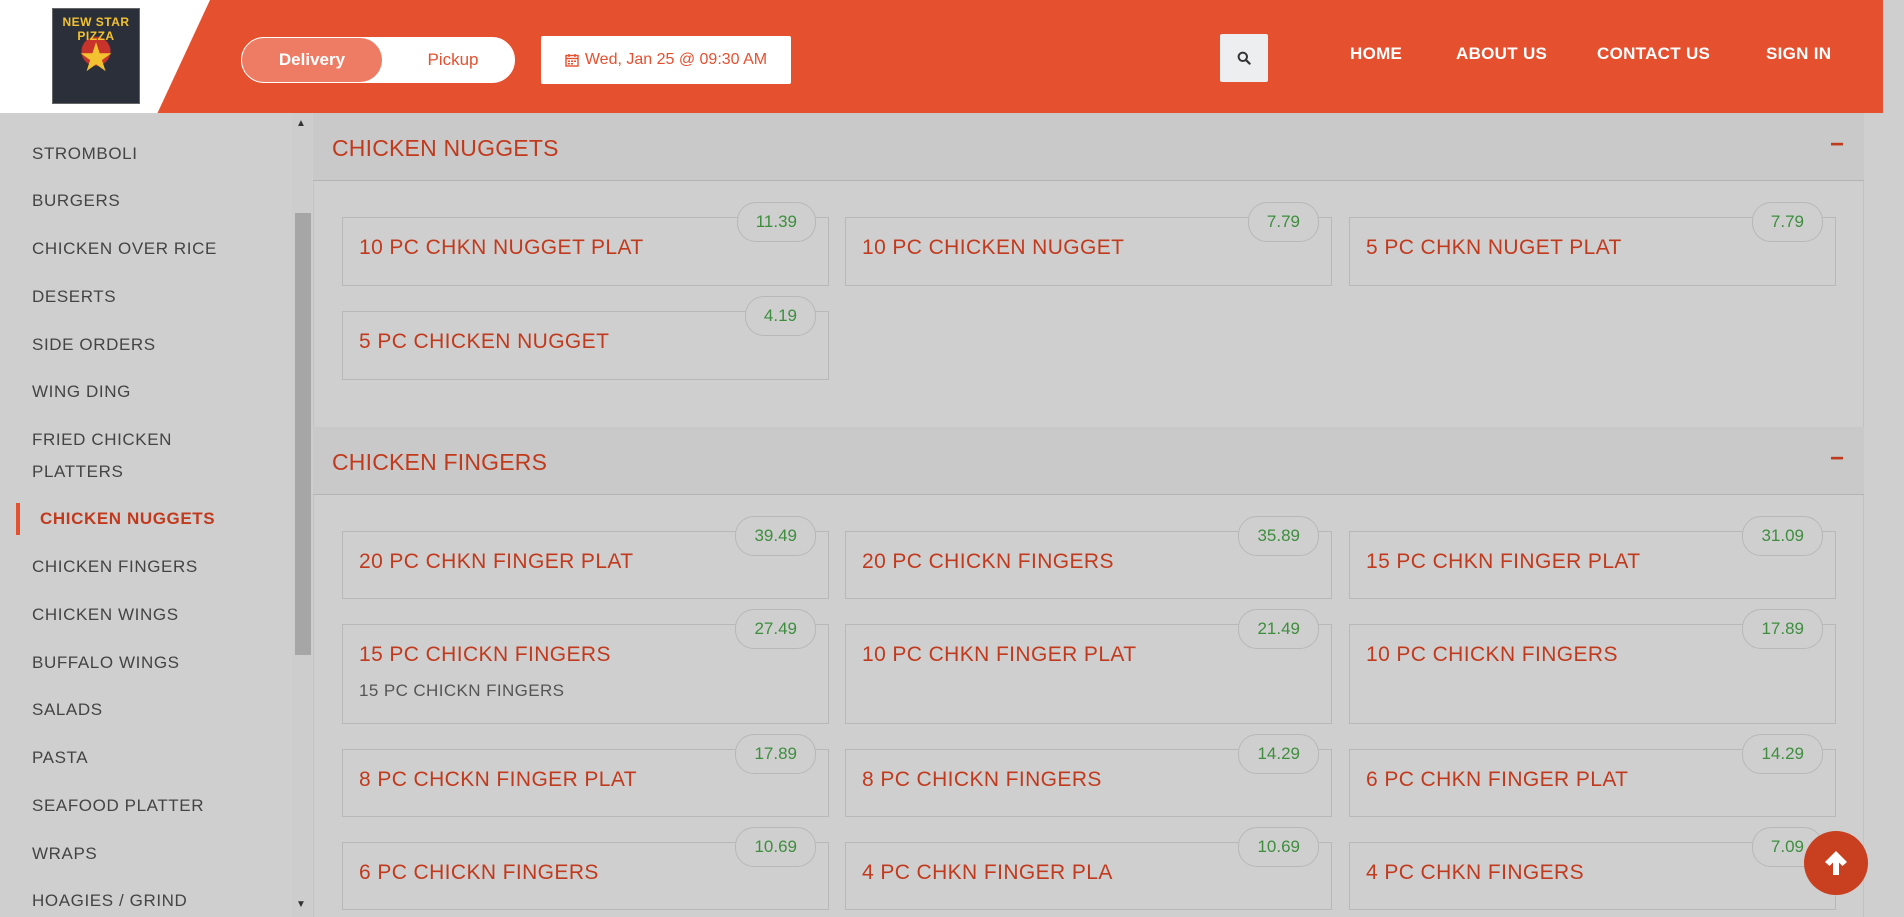 The width and height of the screenshot is (1904, 917). What do you see at coordinates (1278, 629) in the screenshot?
I see `price-badge: 21.49` at bounding box center [1278, 629].